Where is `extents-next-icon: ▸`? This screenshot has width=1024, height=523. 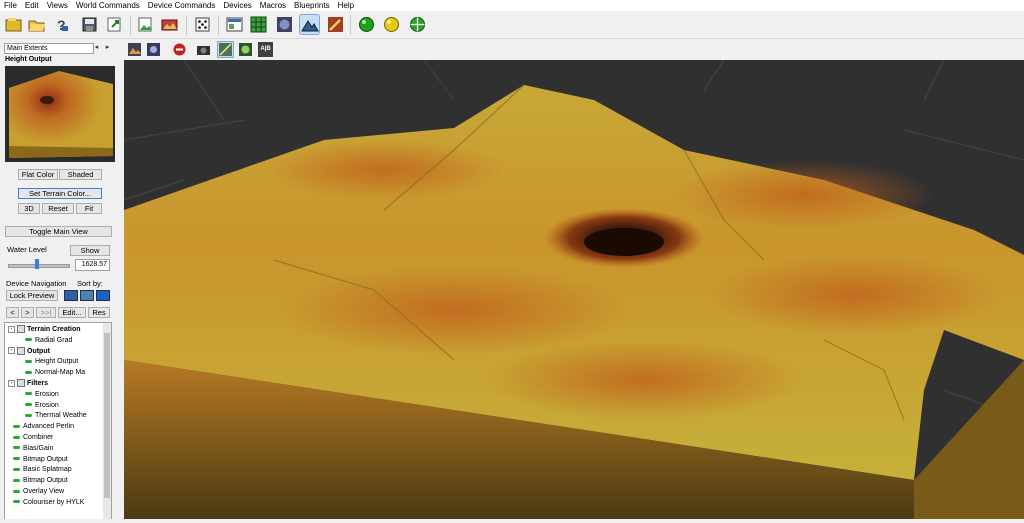 extents-next-icon: ▸ is located at coordinates (107, 48).